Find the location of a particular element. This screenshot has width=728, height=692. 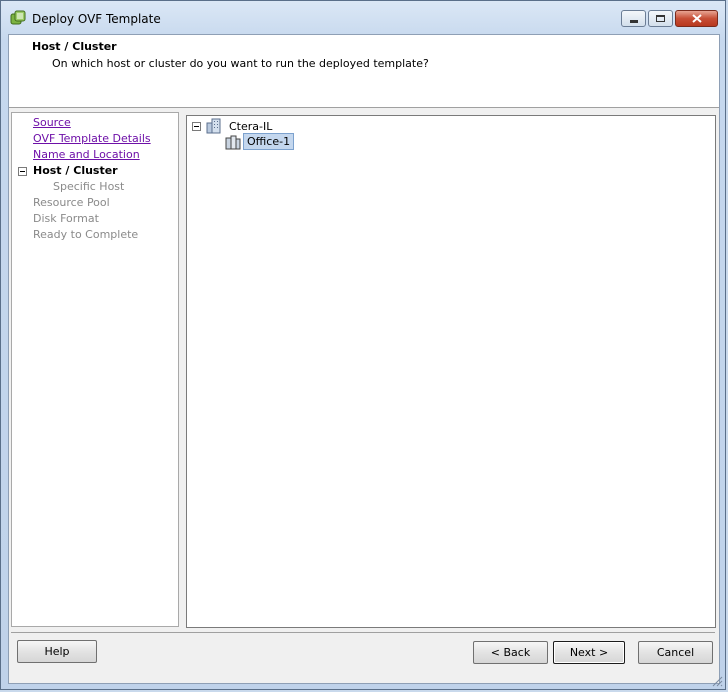

nav-item-ready-to-complete: Ready to Complete is located at coordinates (86, 234).